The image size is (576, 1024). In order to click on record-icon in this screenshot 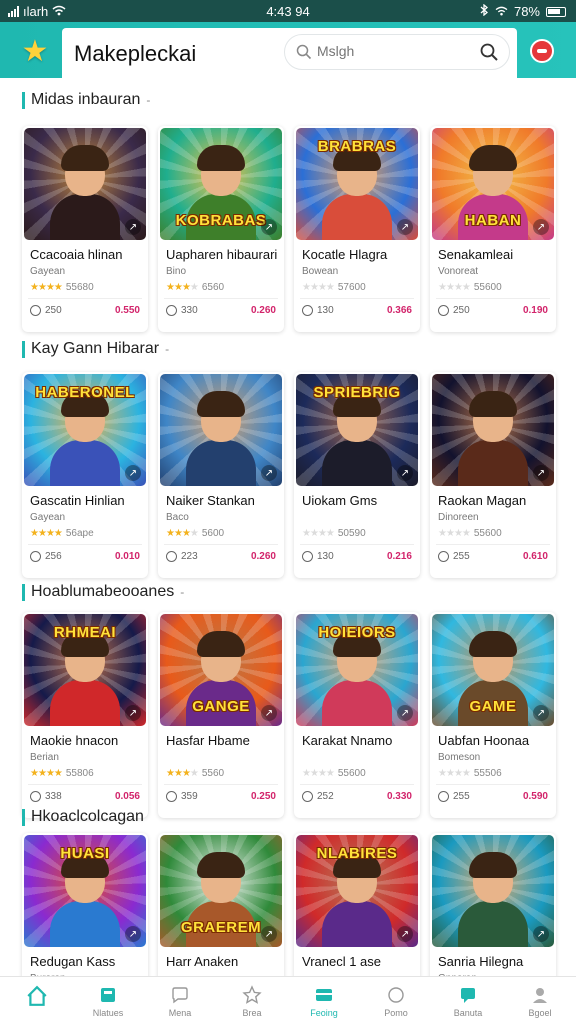, I will do `click(542, 51)`.